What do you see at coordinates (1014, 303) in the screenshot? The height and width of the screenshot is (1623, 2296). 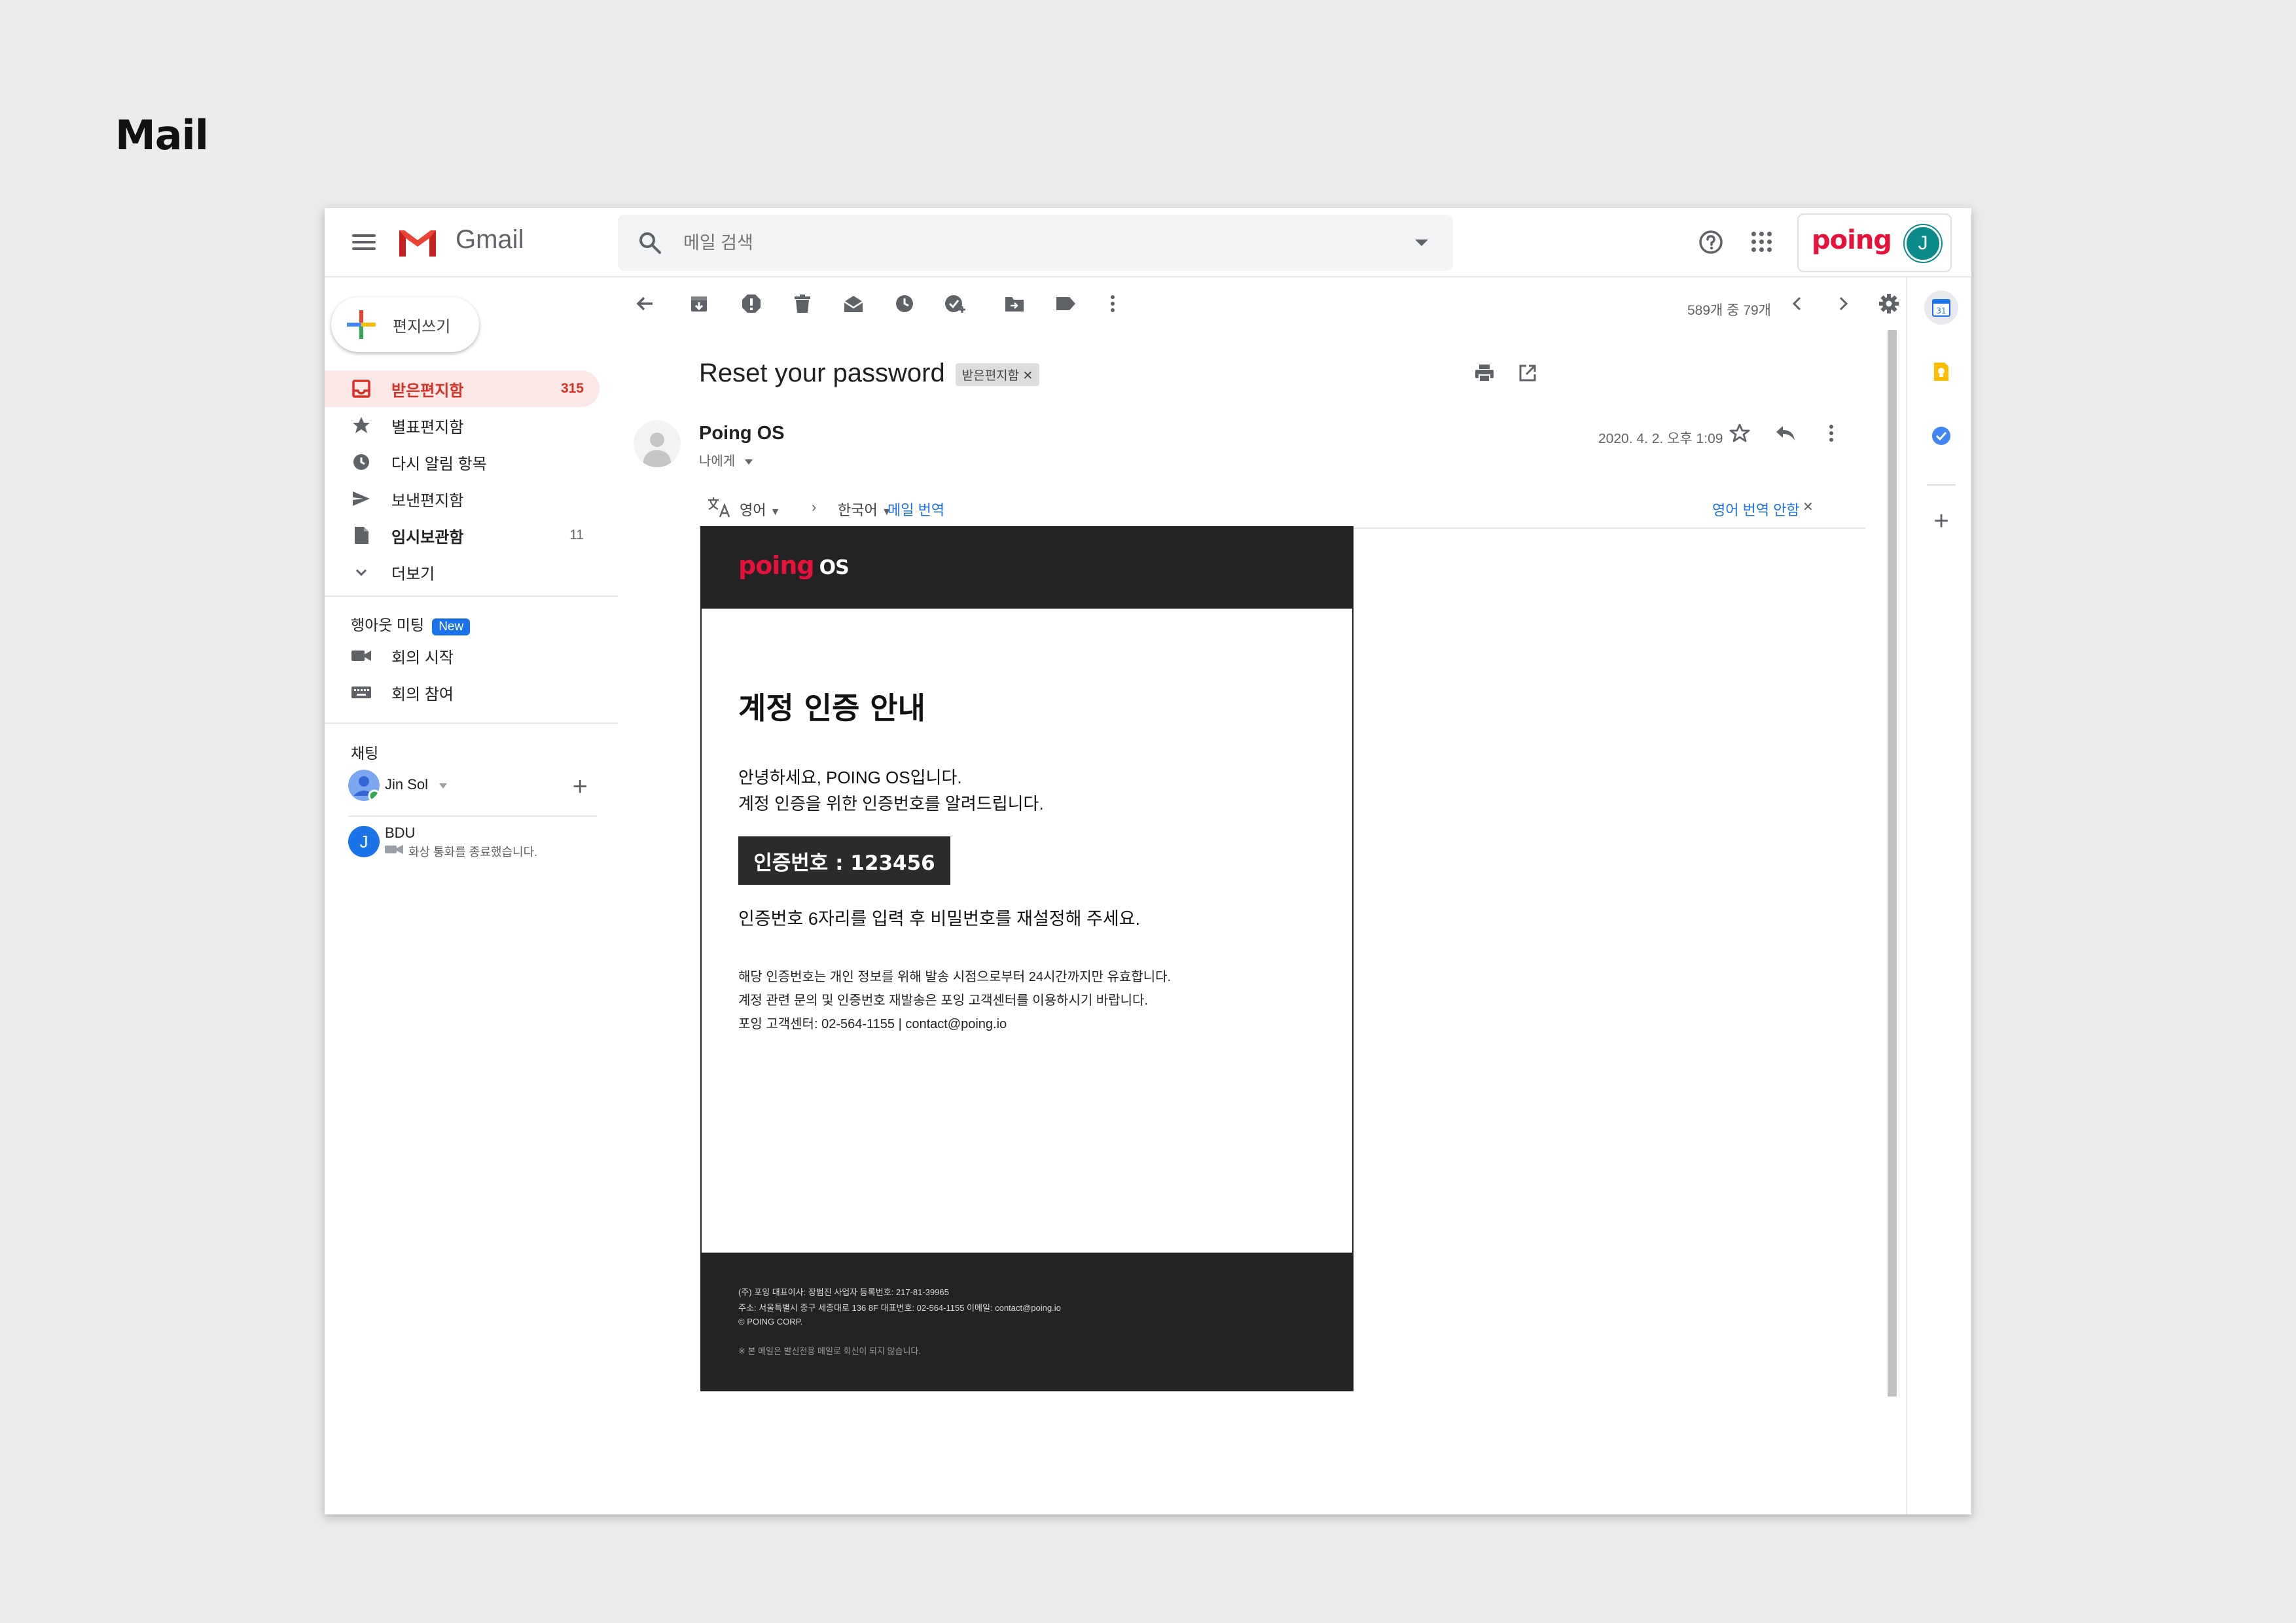 I see `move-to-icon` at bounding box center [1014, 303].